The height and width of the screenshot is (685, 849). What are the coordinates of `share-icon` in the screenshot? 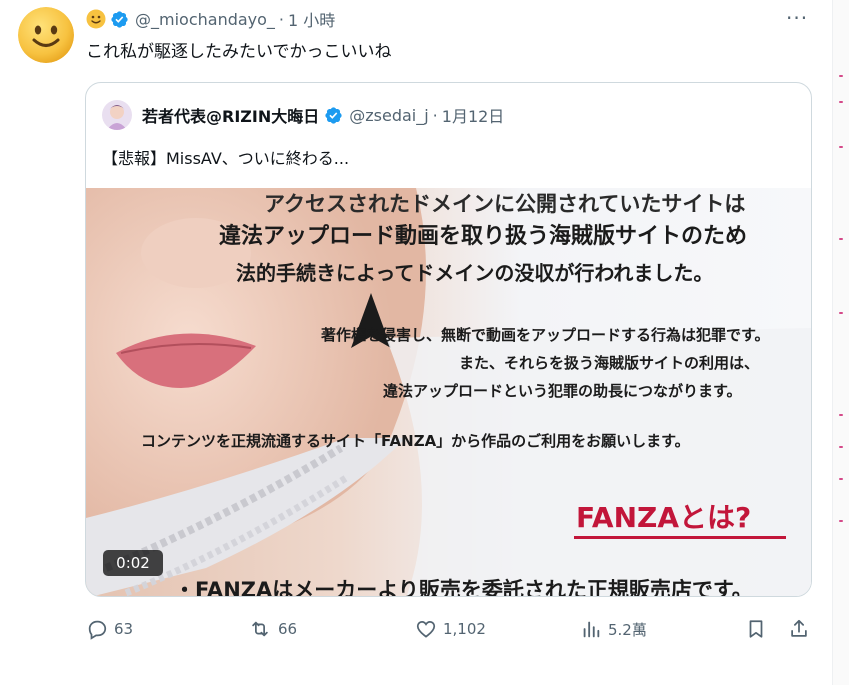 It's located at (799, 628).